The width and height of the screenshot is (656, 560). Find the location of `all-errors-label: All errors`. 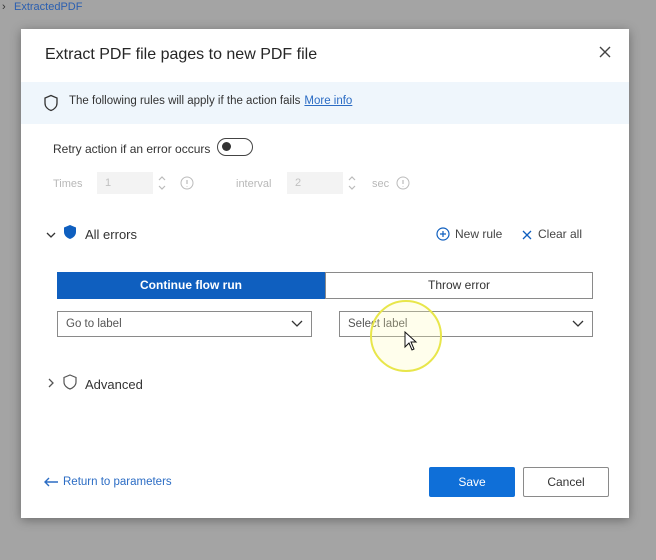

all-errors-label: All errors is located at coordinates (111, 234).